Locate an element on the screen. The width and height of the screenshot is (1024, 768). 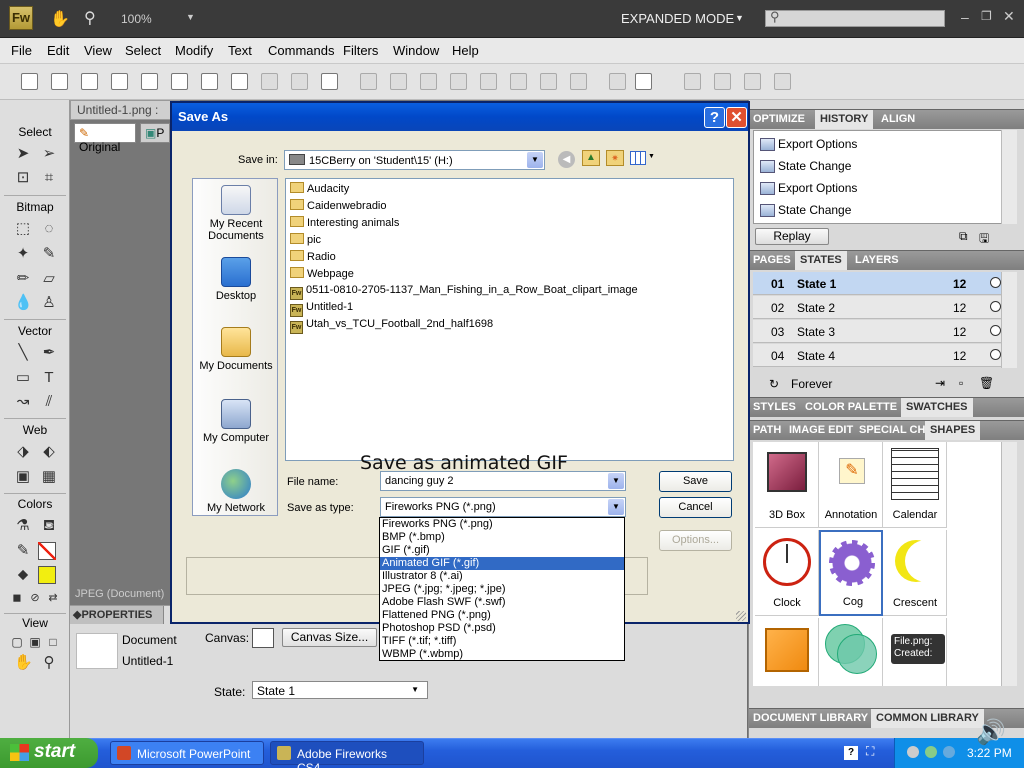
menu-commands: Commands is located at coordinates (301, 50).